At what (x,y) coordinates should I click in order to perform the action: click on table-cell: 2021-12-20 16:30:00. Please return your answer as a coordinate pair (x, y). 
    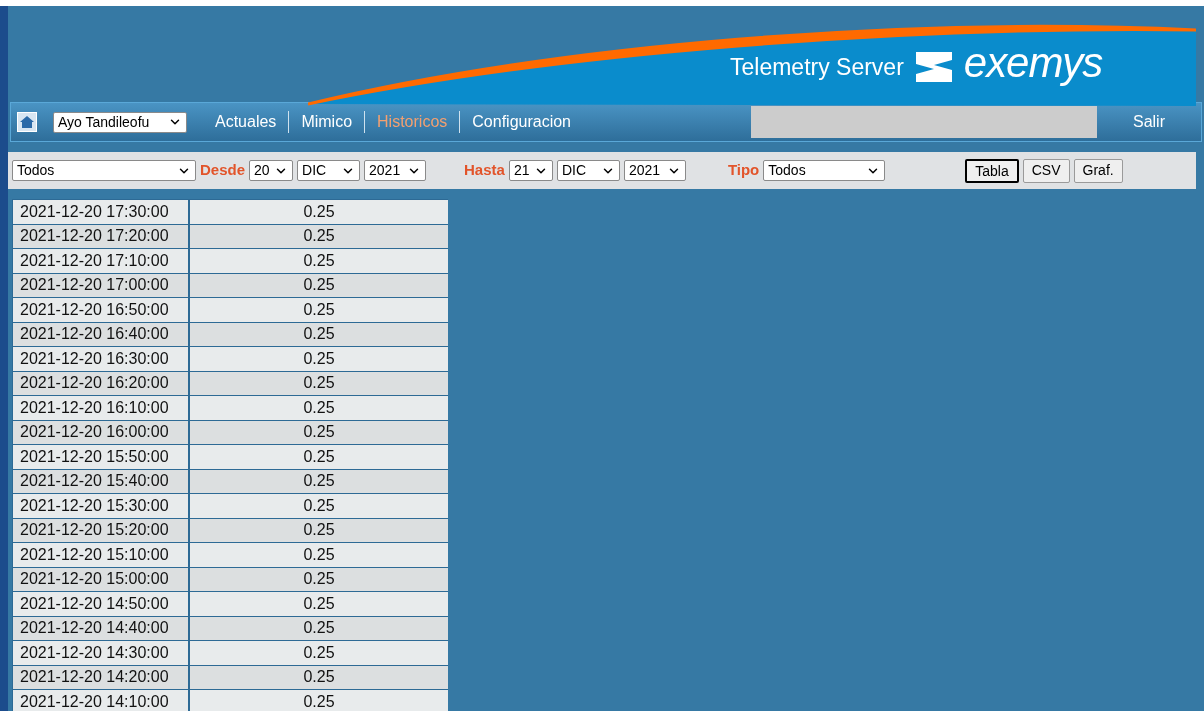
    Looking at the image, I should click on (101, 359).